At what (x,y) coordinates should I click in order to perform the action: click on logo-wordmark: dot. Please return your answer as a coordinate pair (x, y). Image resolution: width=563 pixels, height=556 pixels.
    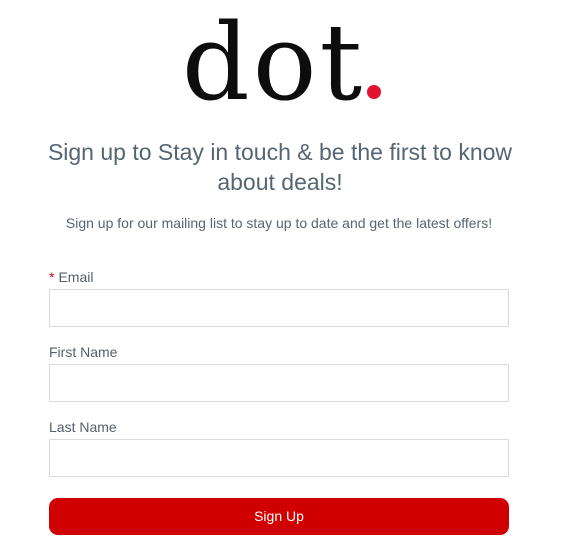
    Looking at the image, I should click on (273, 62).